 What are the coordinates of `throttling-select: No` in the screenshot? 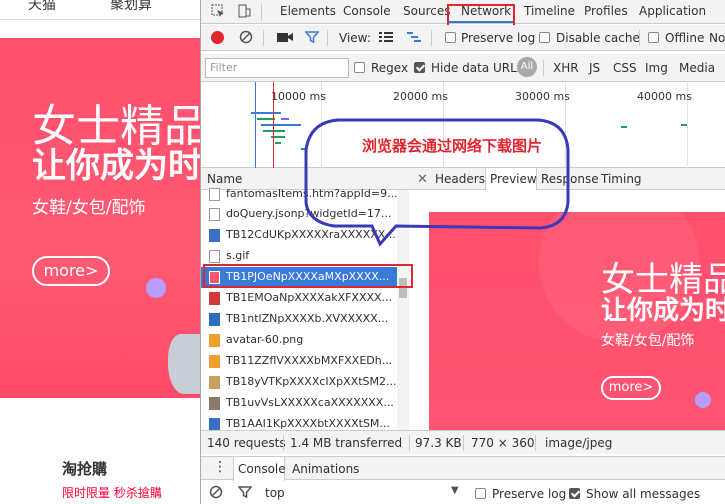 It's located at (717, 38).